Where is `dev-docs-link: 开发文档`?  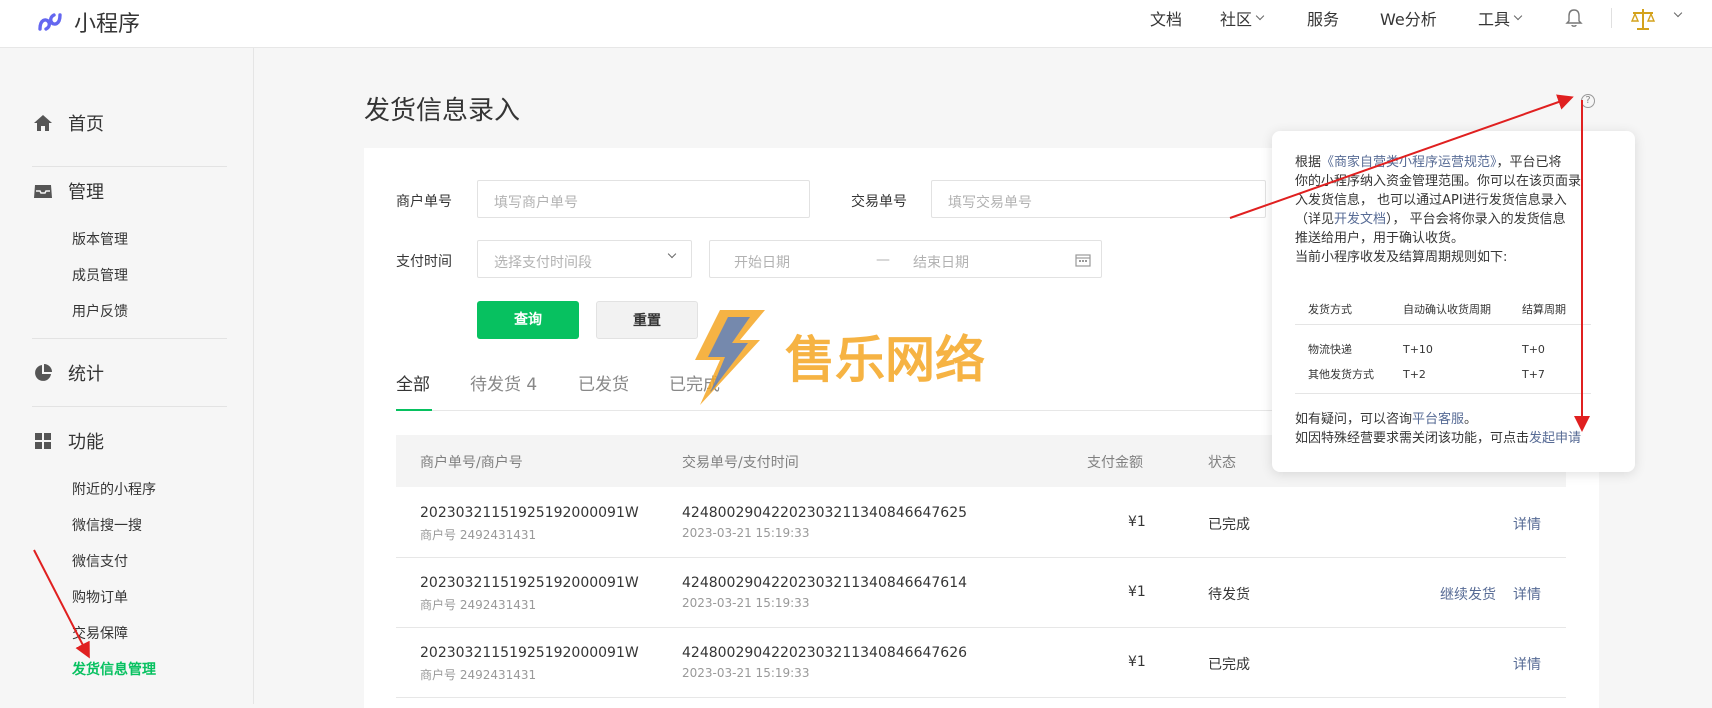 dev-docs-link: 开发文档 is located at coordinates (1360, 219).